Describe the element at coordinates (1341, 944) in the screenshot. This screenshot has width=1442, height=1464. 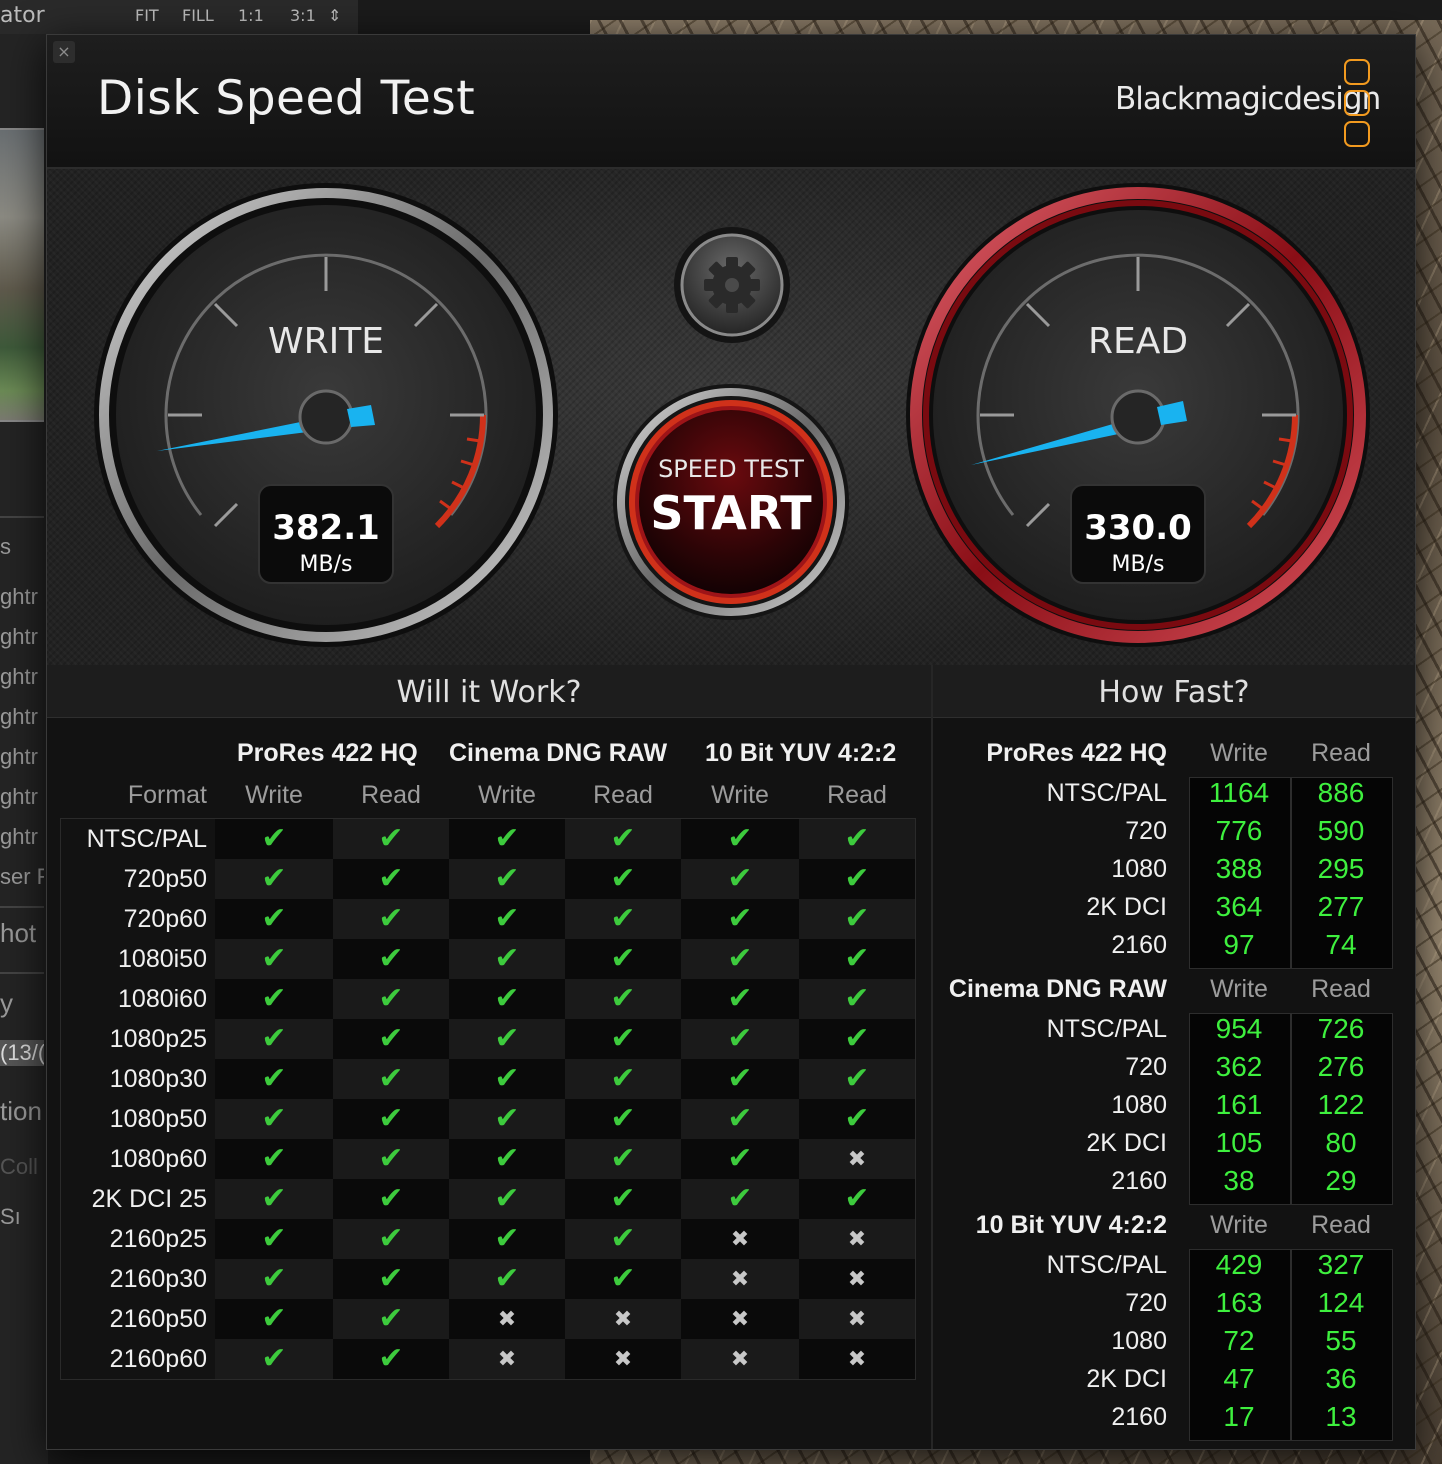
I see `how-fast-read-value: 74` at that location.